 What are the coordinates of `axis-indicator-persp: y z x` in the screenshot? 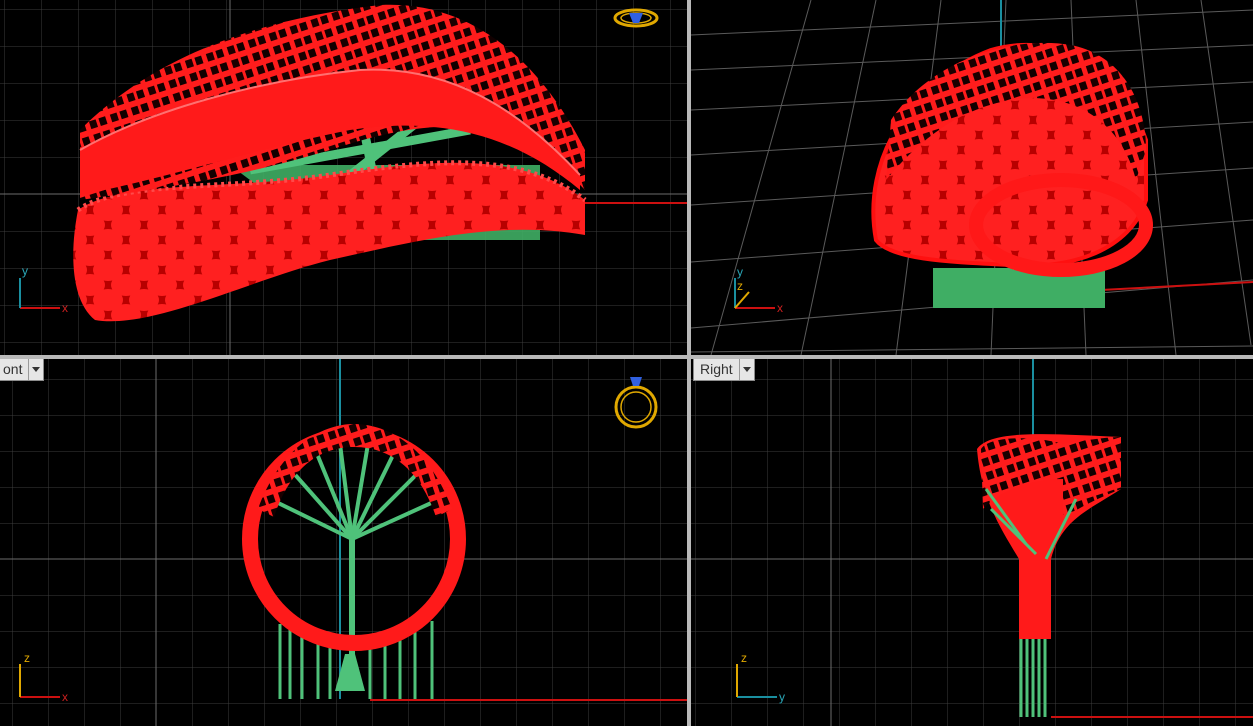 It's located at (758, 290).